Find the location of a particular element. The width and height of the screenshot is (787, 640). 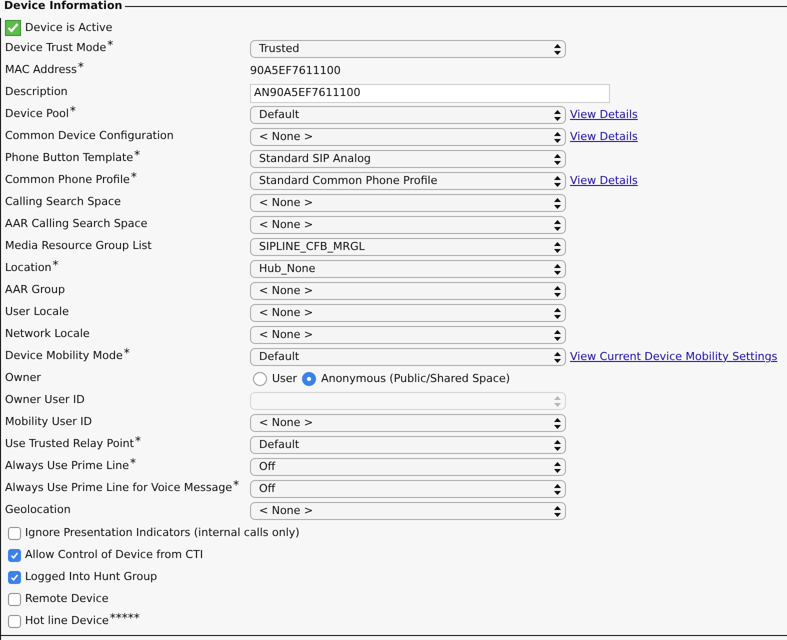

field-label: Owner is located at coordinates (23, 378).